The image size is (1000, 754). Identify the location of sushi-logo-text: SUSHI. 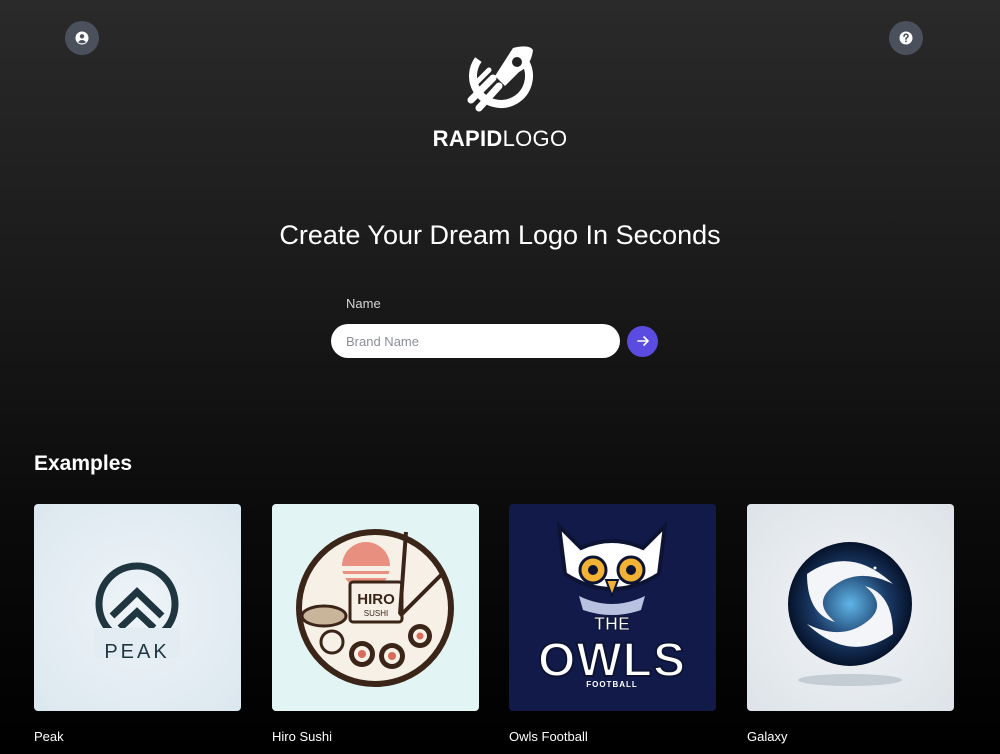
(376, 613).